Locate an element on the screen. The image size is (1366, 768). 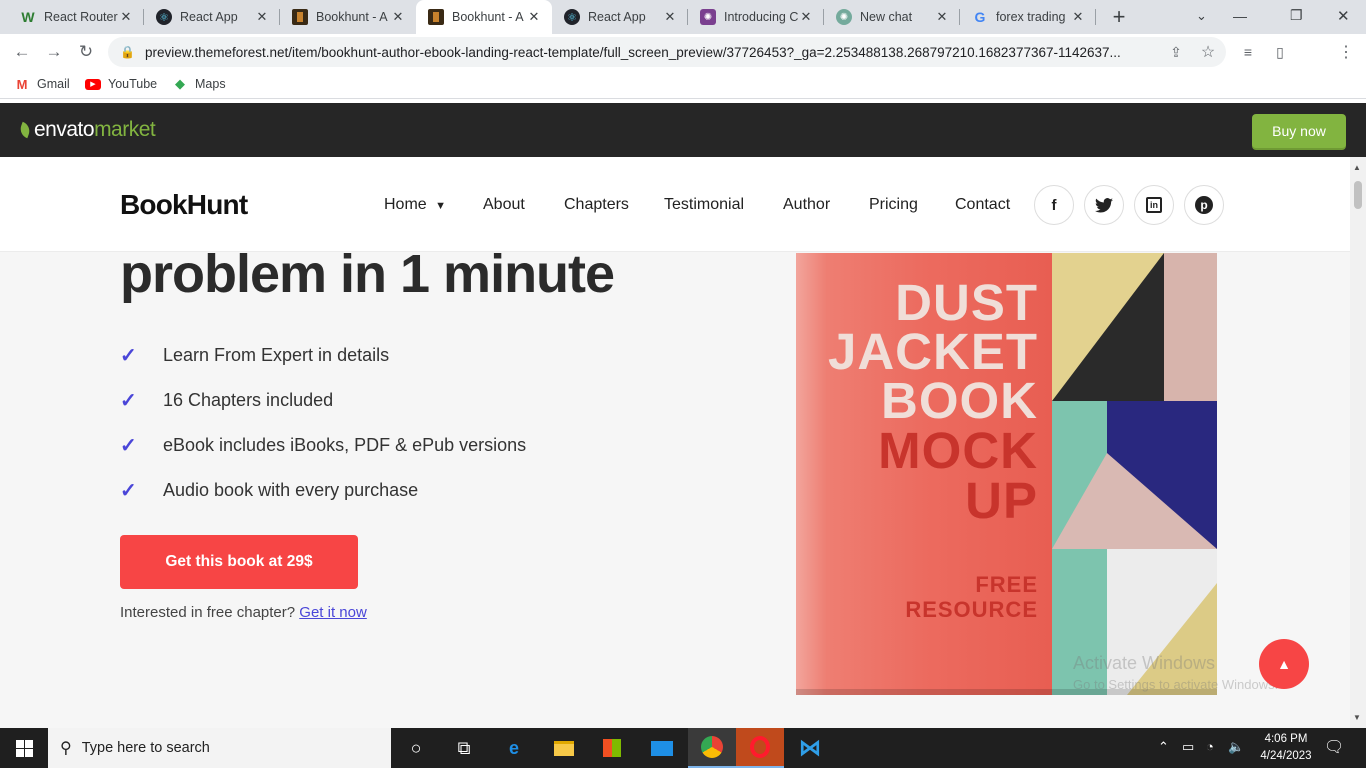
buy-now-button: Buy now is located at coordinates (1299, 131).